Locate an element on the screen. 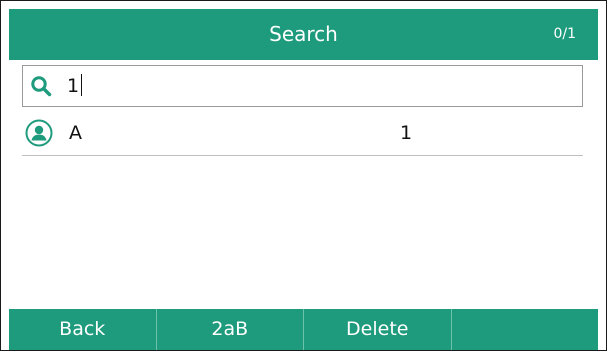 The width and height of the screenshot is (607, 351). list-item: A 1 is located at coordinates (302, 133).